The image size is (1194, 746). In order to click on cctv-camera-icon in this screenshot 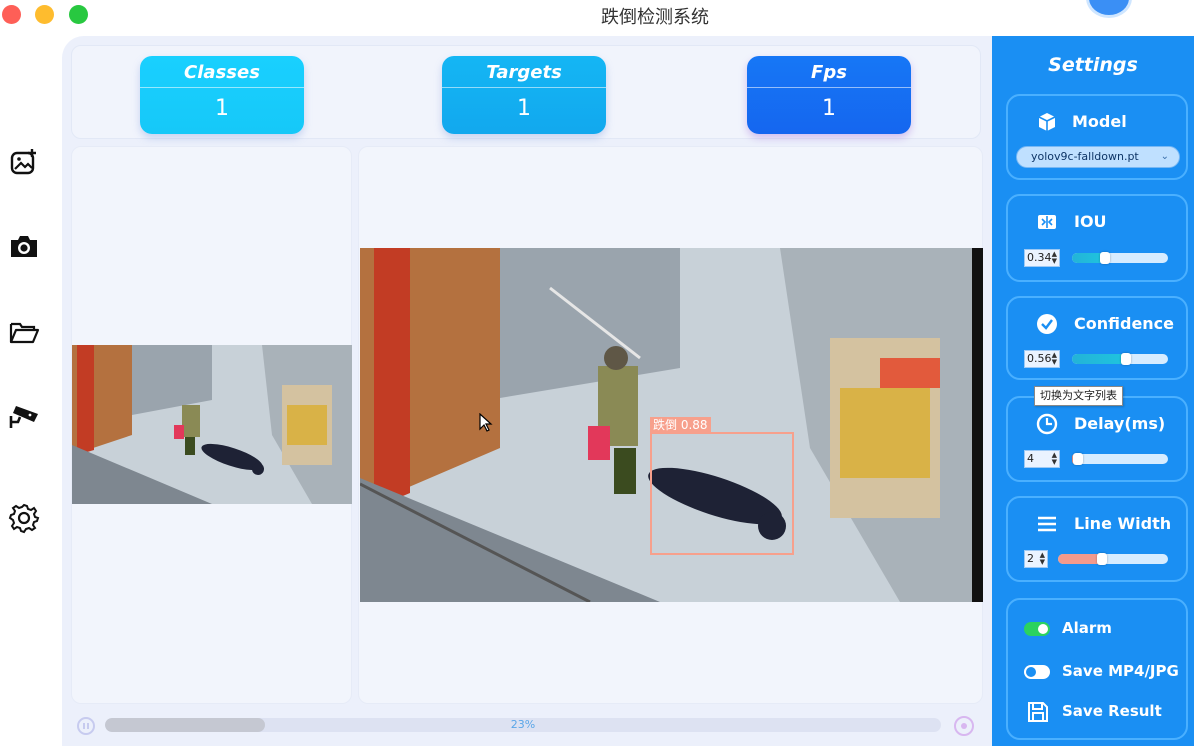, I will do `click(24, 416)`.